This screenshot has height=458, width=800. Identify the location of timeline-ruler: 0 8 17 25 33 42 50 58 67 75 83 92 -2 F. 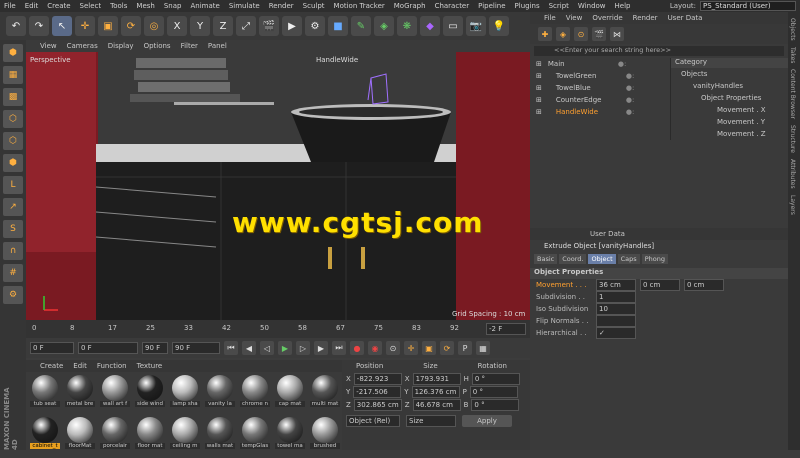
(278, 329).